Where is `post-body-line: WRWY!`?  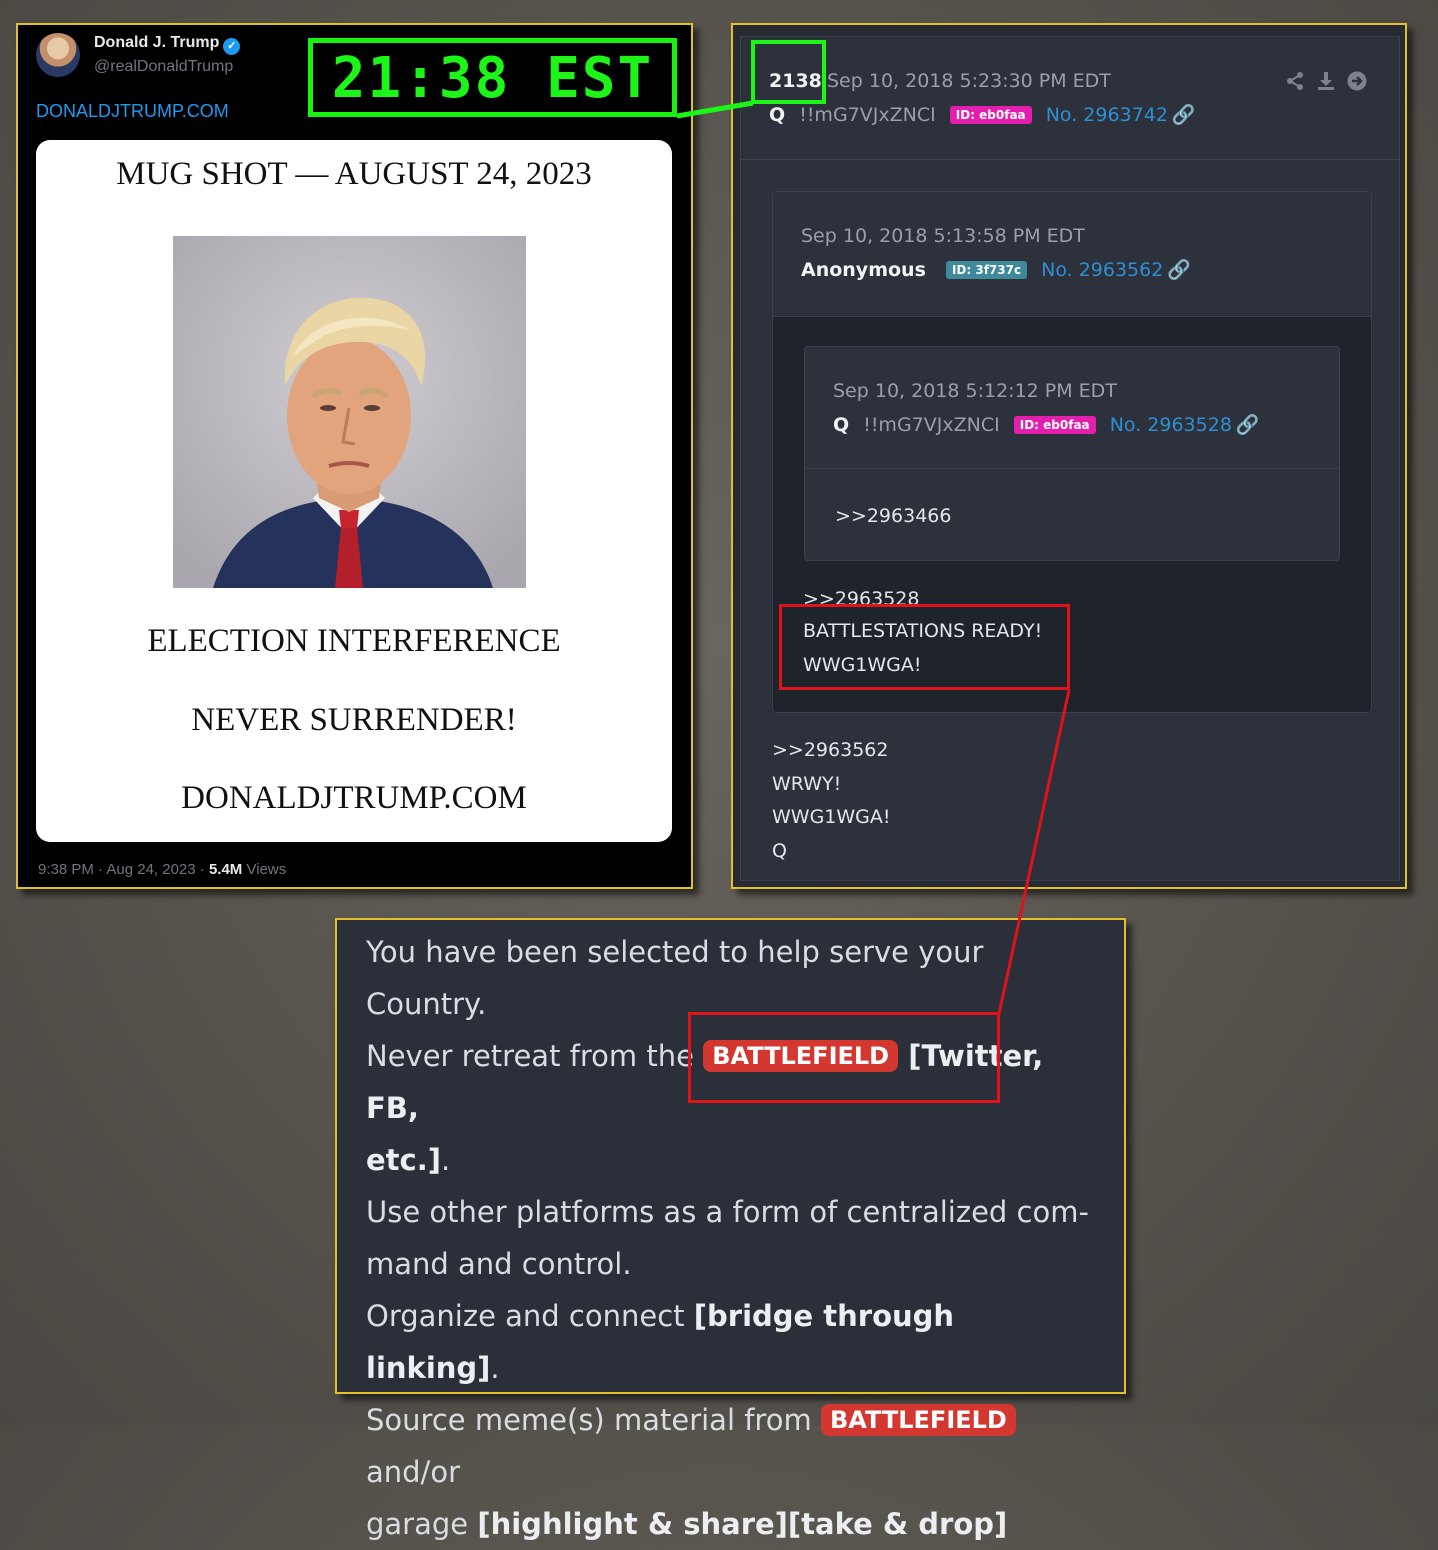
post-body-line: WRWY! is located at coordinates (807, 784).